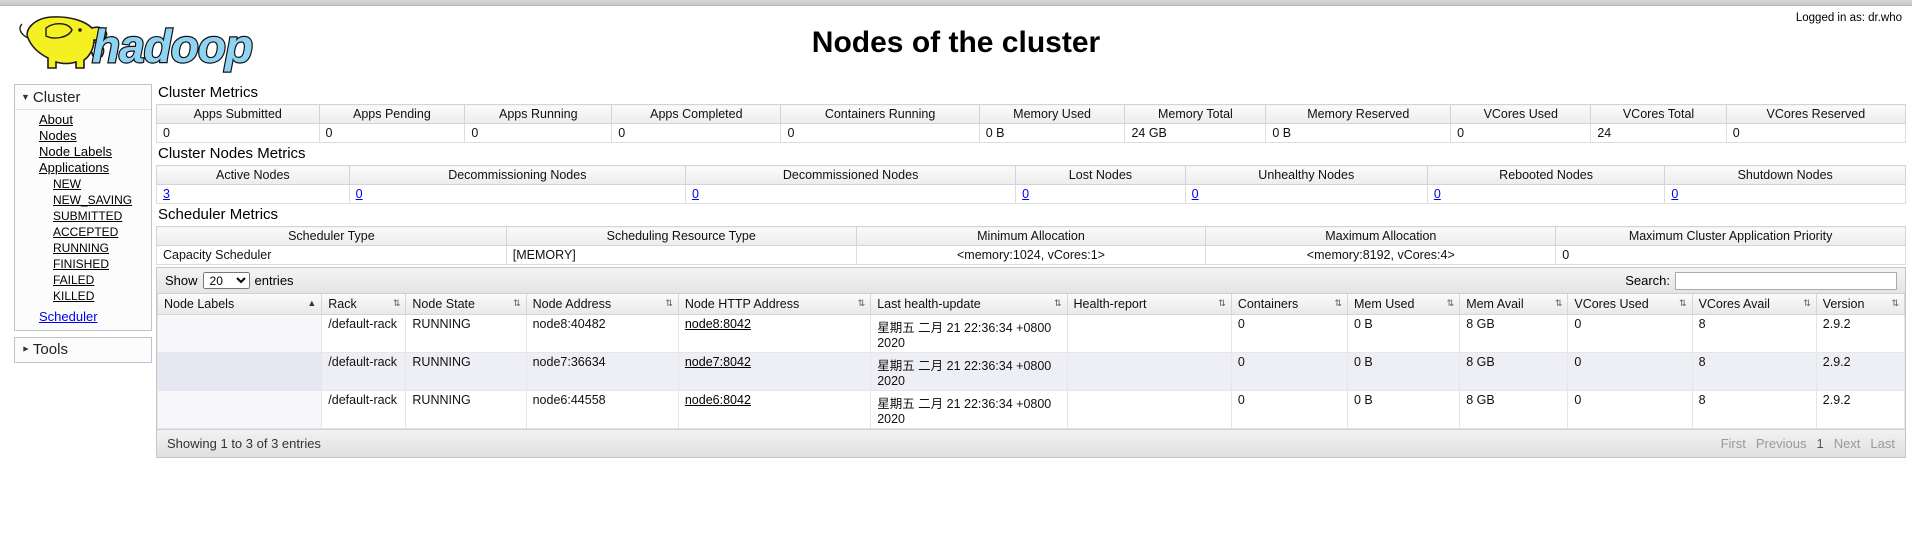  What do you see at coordinates (92, 200) in the screenshot?
I see `sidebar-link-new-saving: NEW_SAVING` at bounding box center [92, 200].